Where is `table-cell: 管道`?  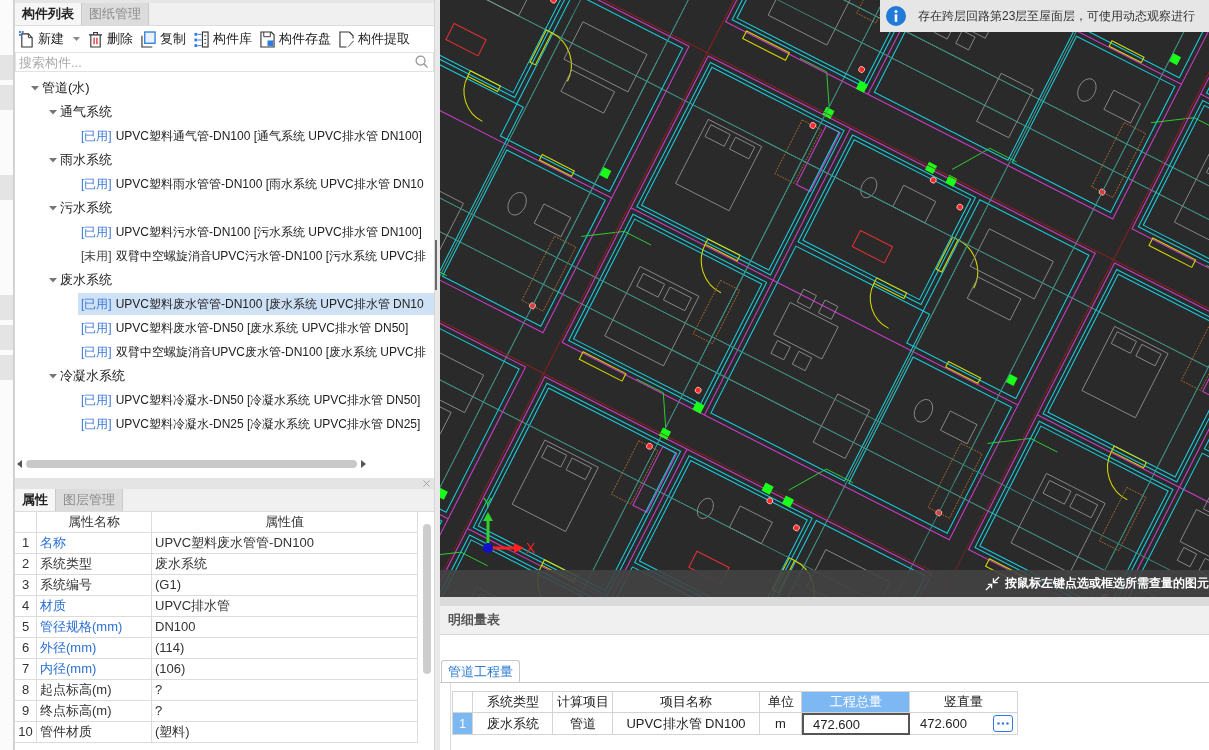
table-cell: 管道 is located at coordinates (583, 724).